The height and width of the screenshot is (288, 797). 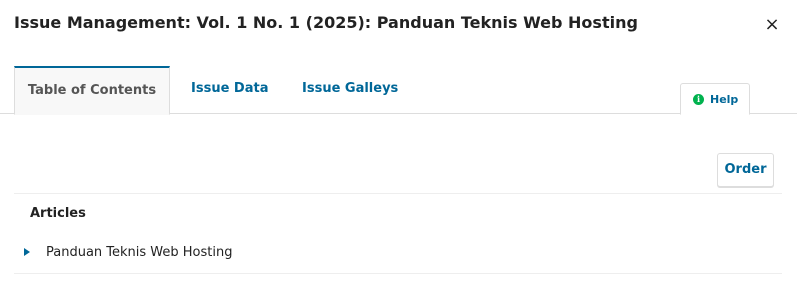 What do you see at coordinates (772, 25) in the screenshot?
I see `close-button: ×` at bounding box center [772, 25].